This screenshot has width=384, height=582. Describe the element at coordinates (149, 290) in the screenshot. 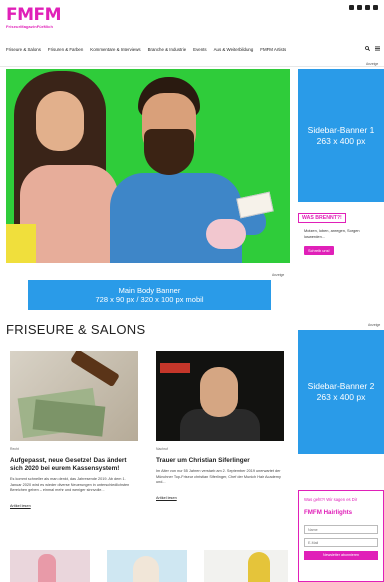

I see `main-banner-title: Main Body Banner` at that location.